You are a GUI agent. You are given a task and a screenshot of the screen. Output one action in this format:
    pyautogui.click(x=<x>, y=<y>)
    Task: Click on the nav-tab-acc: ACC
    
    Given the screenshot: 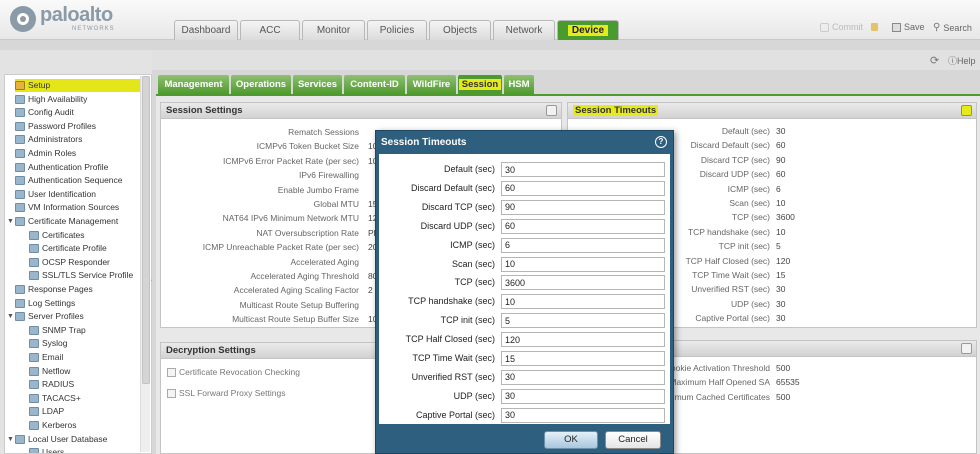 What is the action you would take?
    pyautogui.click(x=270, y=30)
    